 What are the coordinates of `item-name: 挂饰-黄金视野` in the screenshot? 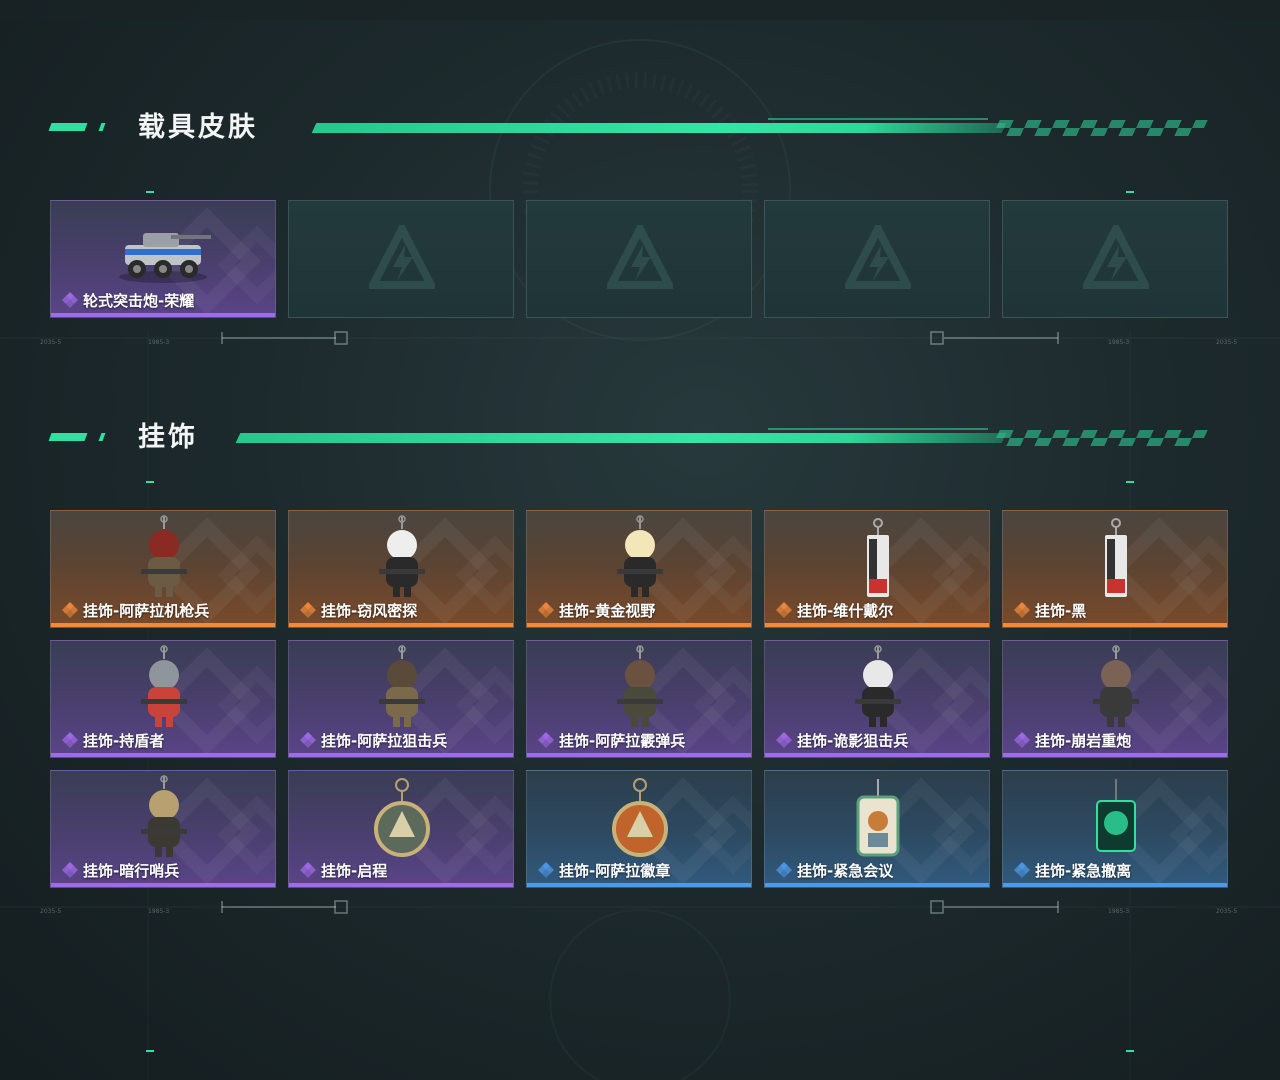 It's located at (607, 610).